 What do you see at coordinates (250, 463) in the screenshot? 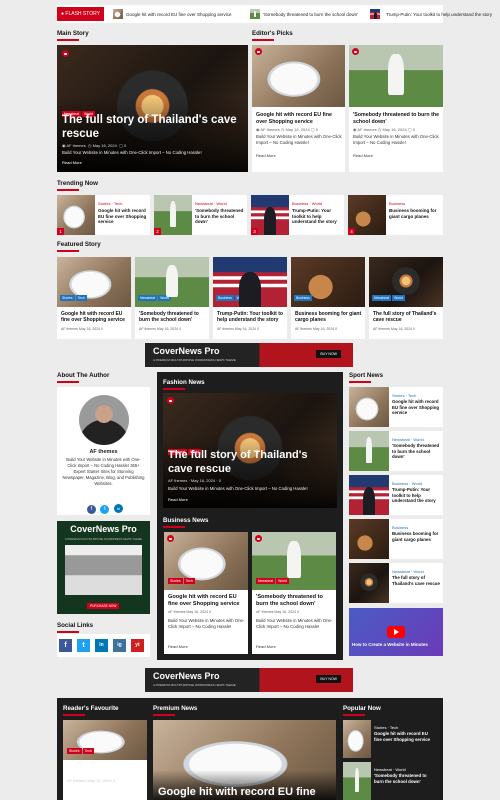
I see `fashion-title: The full story of Thailand's cave rescue` at bounding box center [250, 463].